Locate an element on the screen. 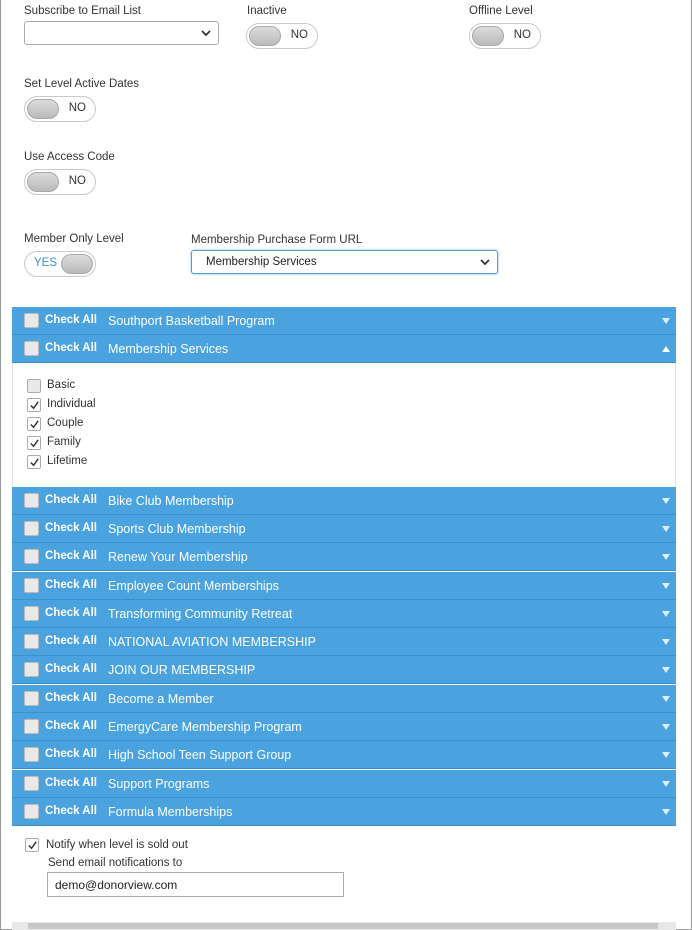 The image size is (692, 930). accordion-title: Bike Club Membership is located at coordinates (171, 501).